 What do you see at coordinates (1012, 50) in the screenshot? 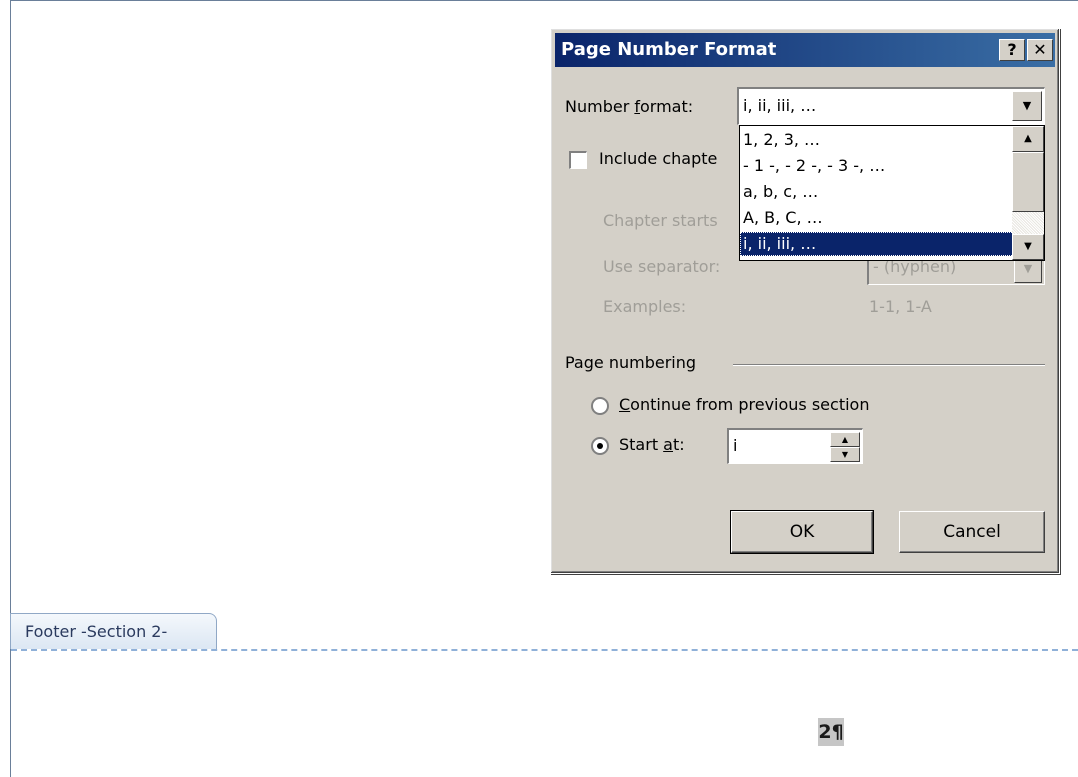
I see `help-button: ?` at bounding box center [1012, 50].